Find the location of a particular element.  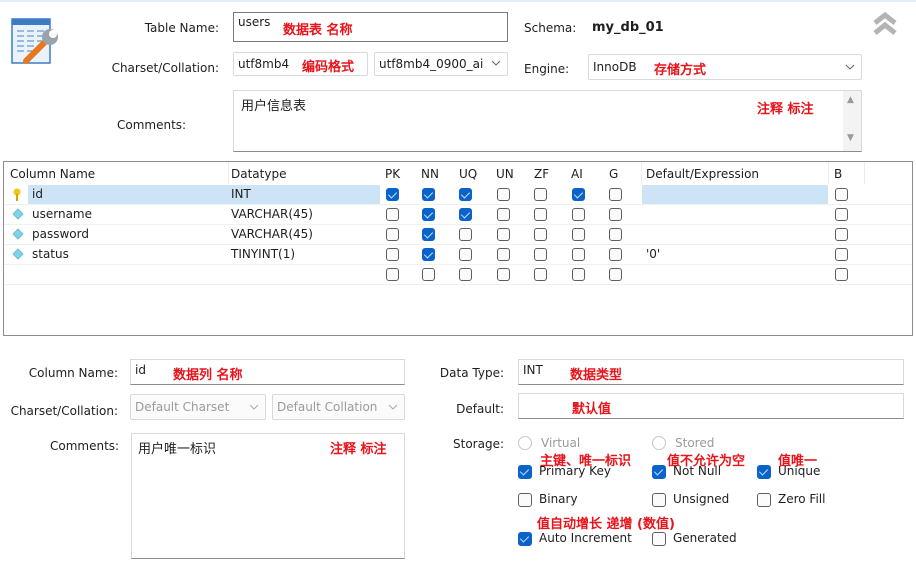

zero-fill-checkbox is located at coordinates (764, 500).